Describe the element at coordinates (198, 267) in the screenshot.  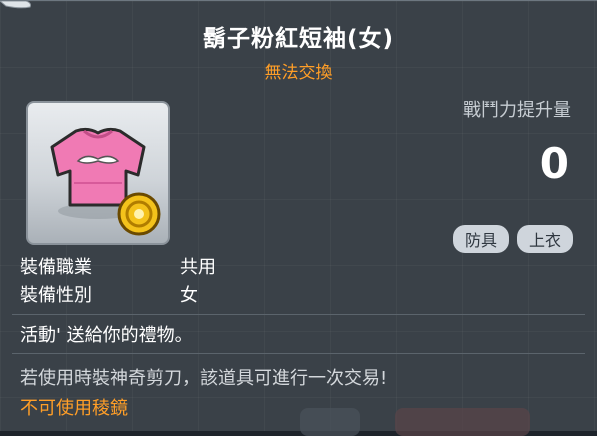
I see `requirement-job-value: 共用` at that location.